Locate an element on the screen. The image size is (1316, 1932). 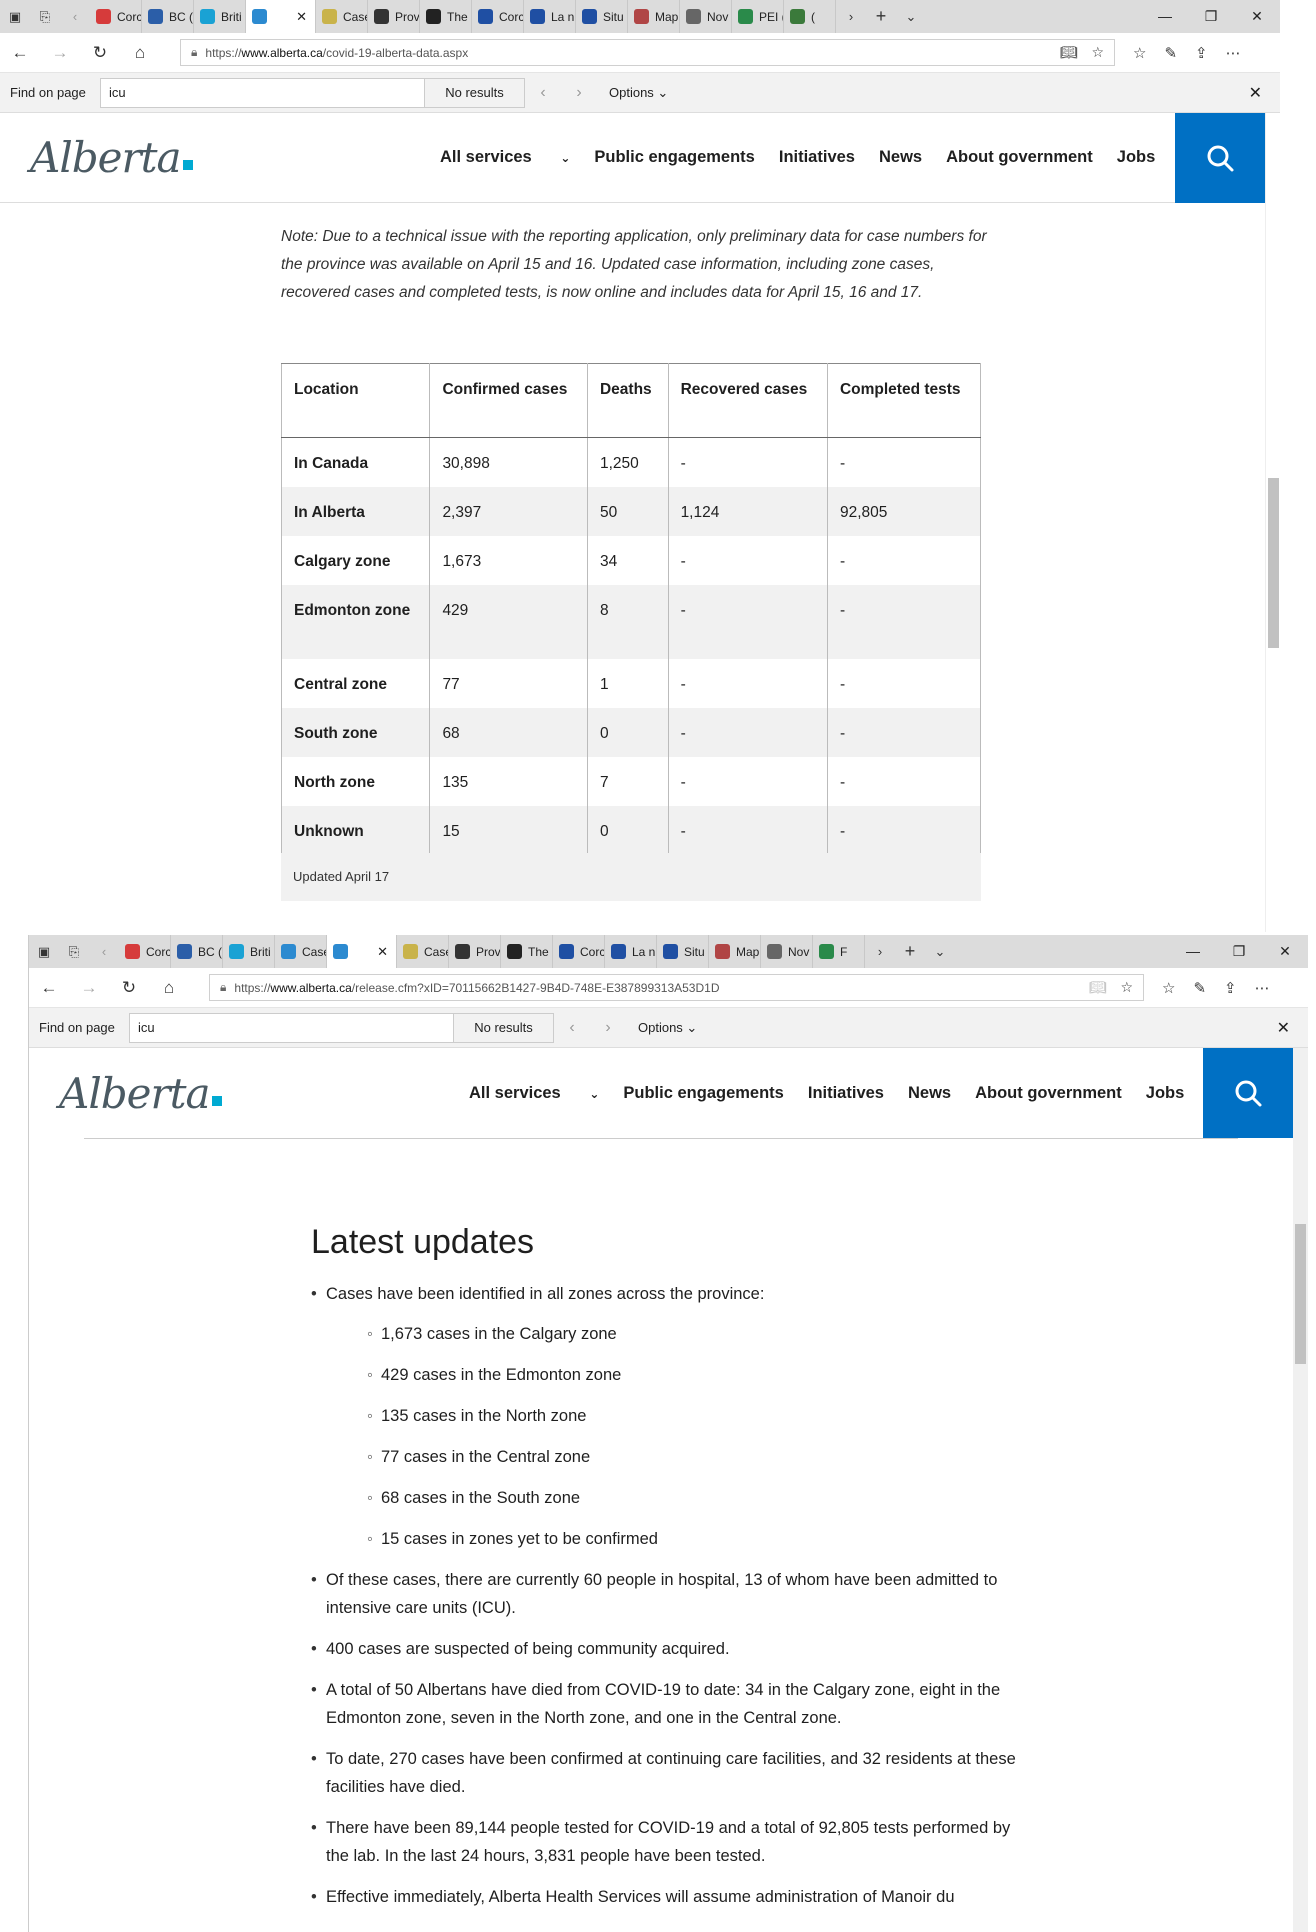
browser-tab: PEI ( is located at coordinates (758, 16).